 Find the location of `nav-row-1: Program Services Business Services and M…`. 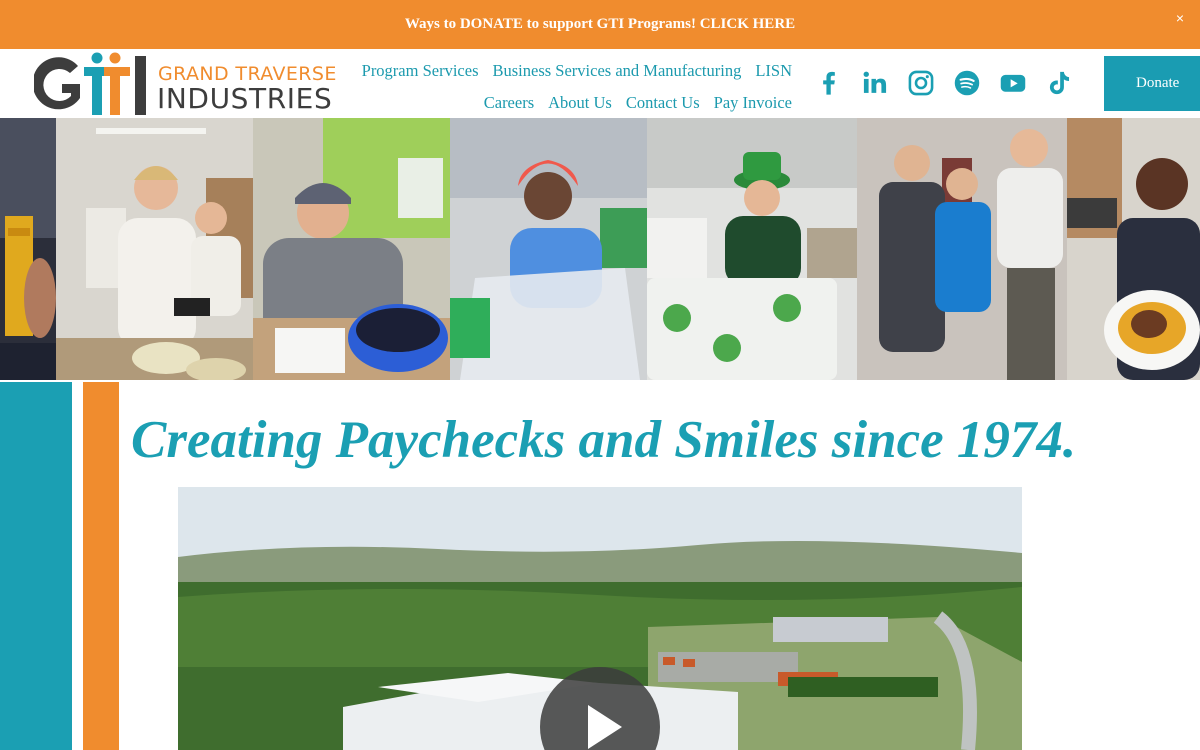

nav-row-1: Program Services Business Services and M… is located at coordinates (576, 71).